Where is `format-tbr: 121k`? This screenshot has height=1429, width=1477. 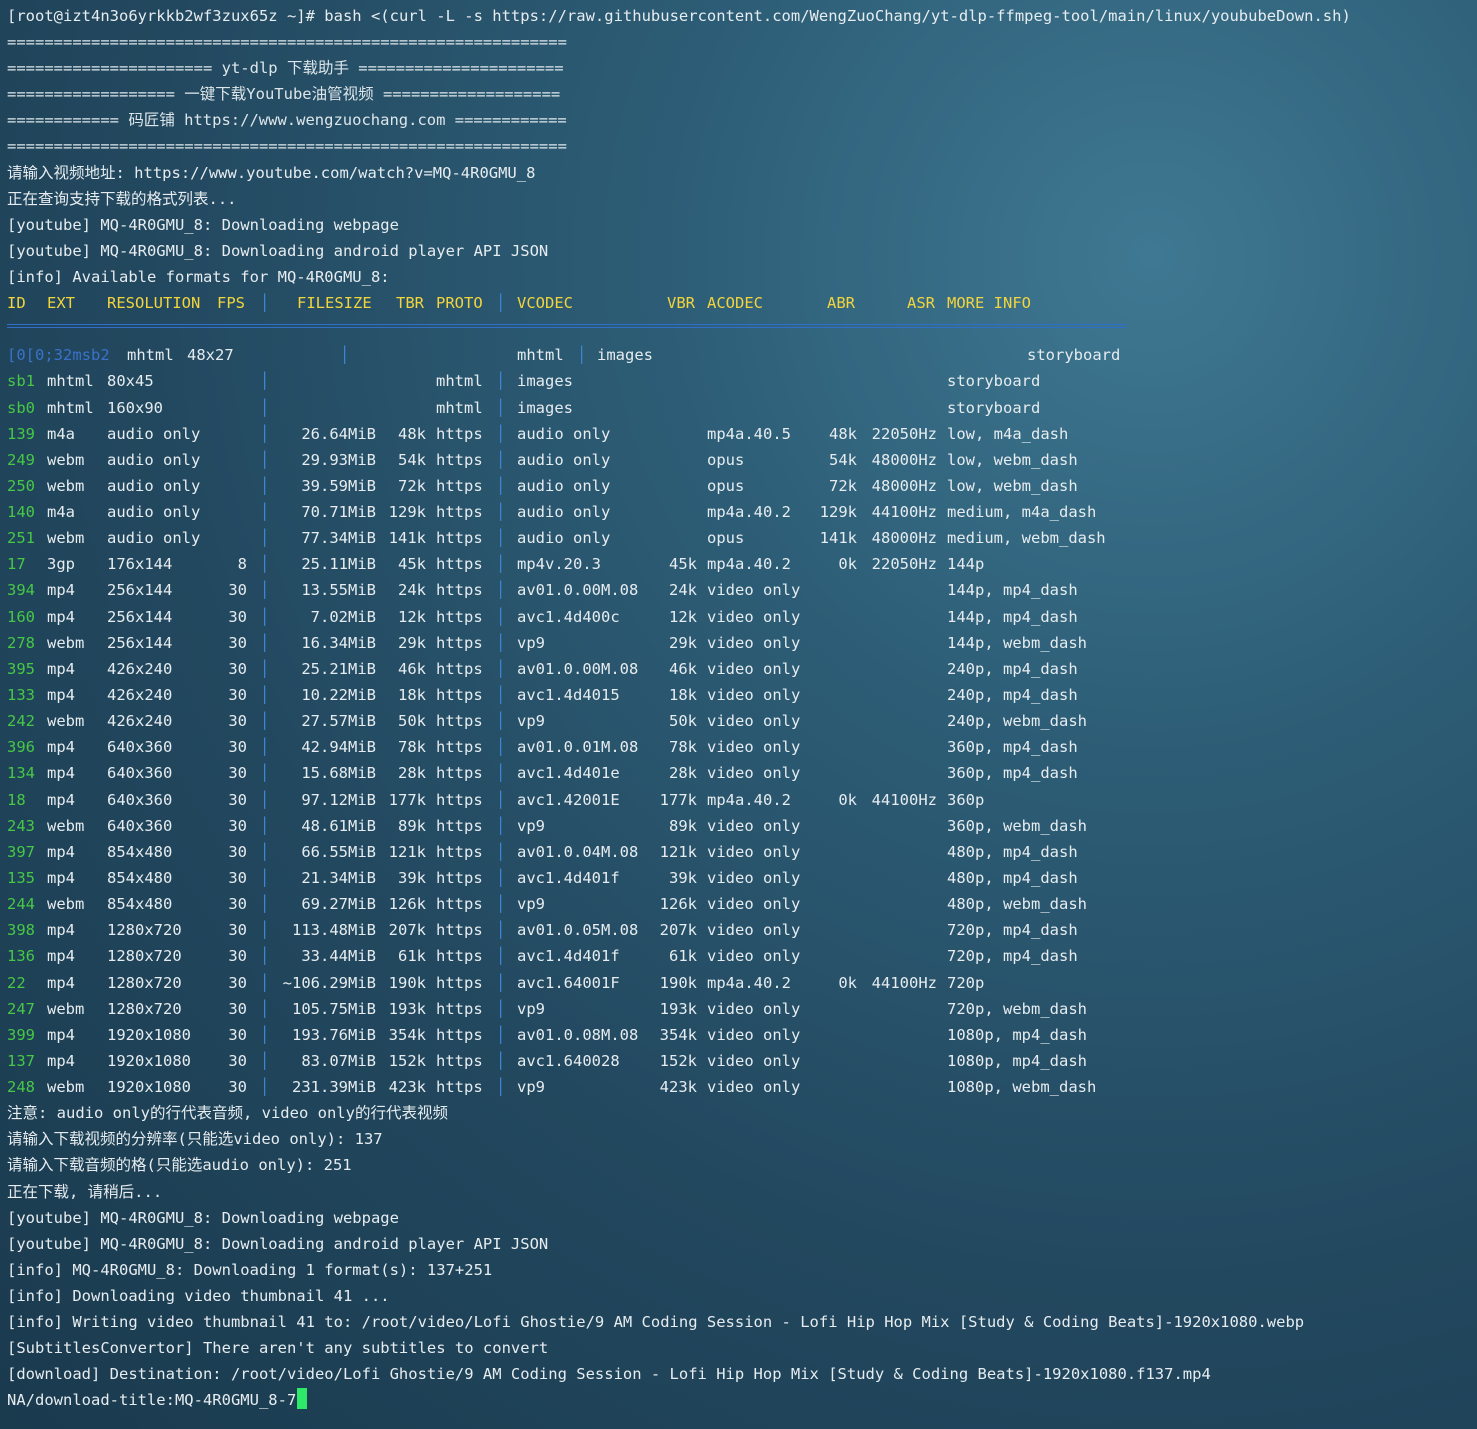 format-tbr: 121k is located at coordinates (407, 851).